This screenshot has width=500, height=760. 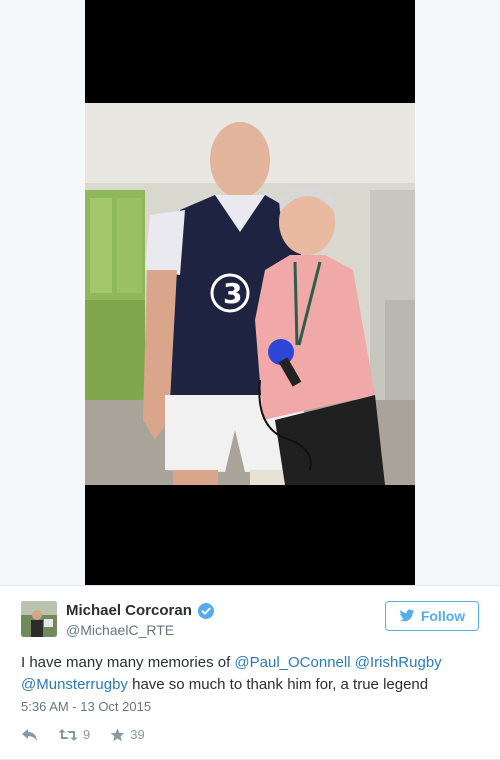 I want to click on author-display-name: Michael Corcoran, so click(x=129, y=610).